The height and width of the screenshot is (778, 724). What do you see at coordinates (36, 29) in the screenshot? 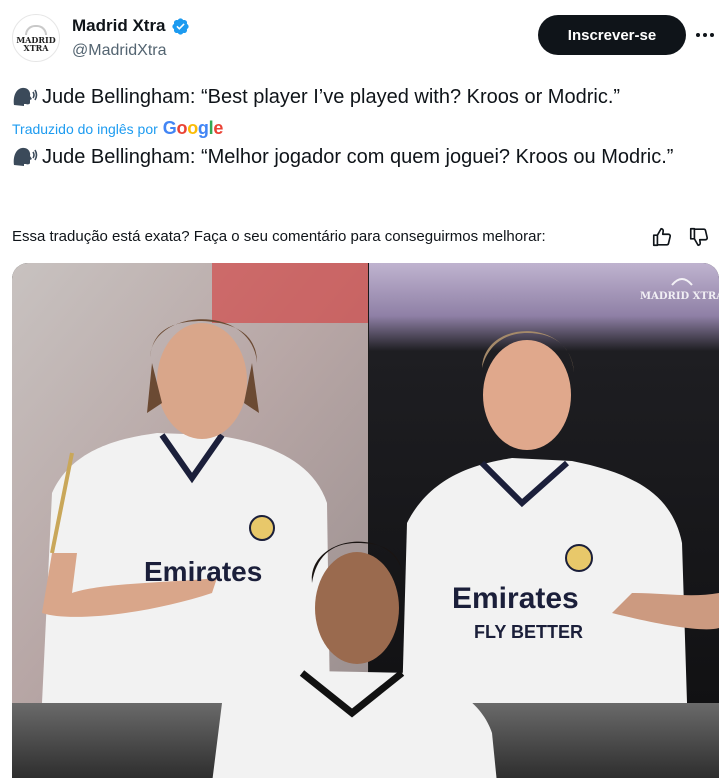
I see `crown-icon` at bounding box center [36, 29].